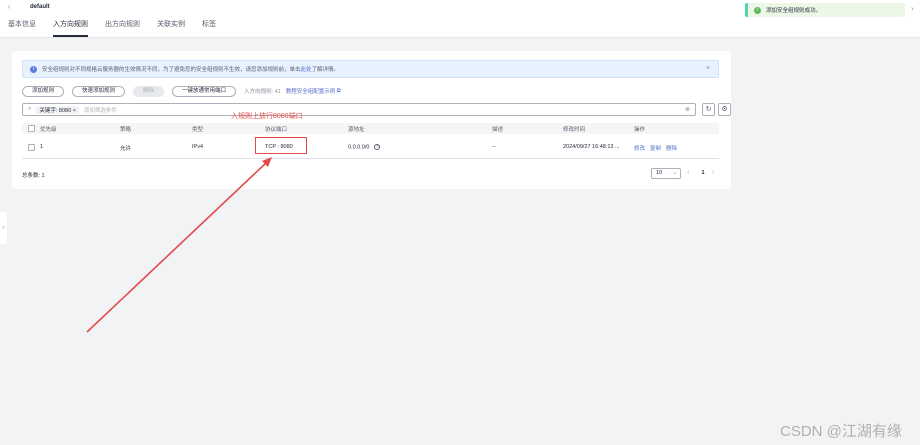 This screenshot has width=920, height=445. I want to click on annotation-arrow, so click(179, 245).